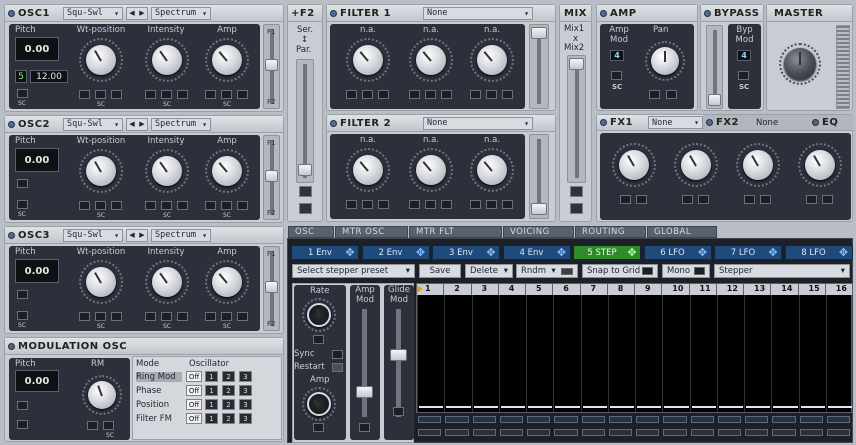 The image size is (856, 445). Describe the element at coordinates (311, 232) in the screenshot. I see `tab-osc: OSC` at that location.